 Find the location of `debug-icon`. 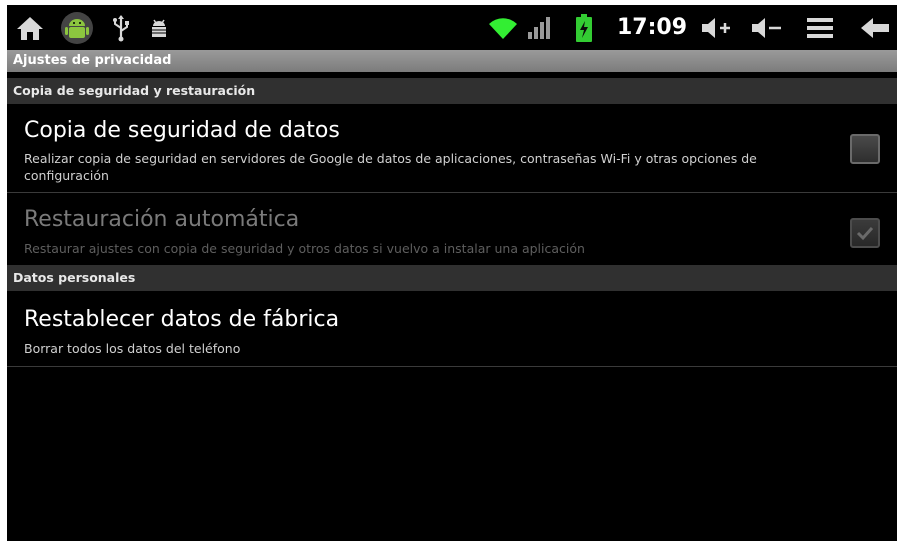

debug-icon is located at coordinates (159, 27).